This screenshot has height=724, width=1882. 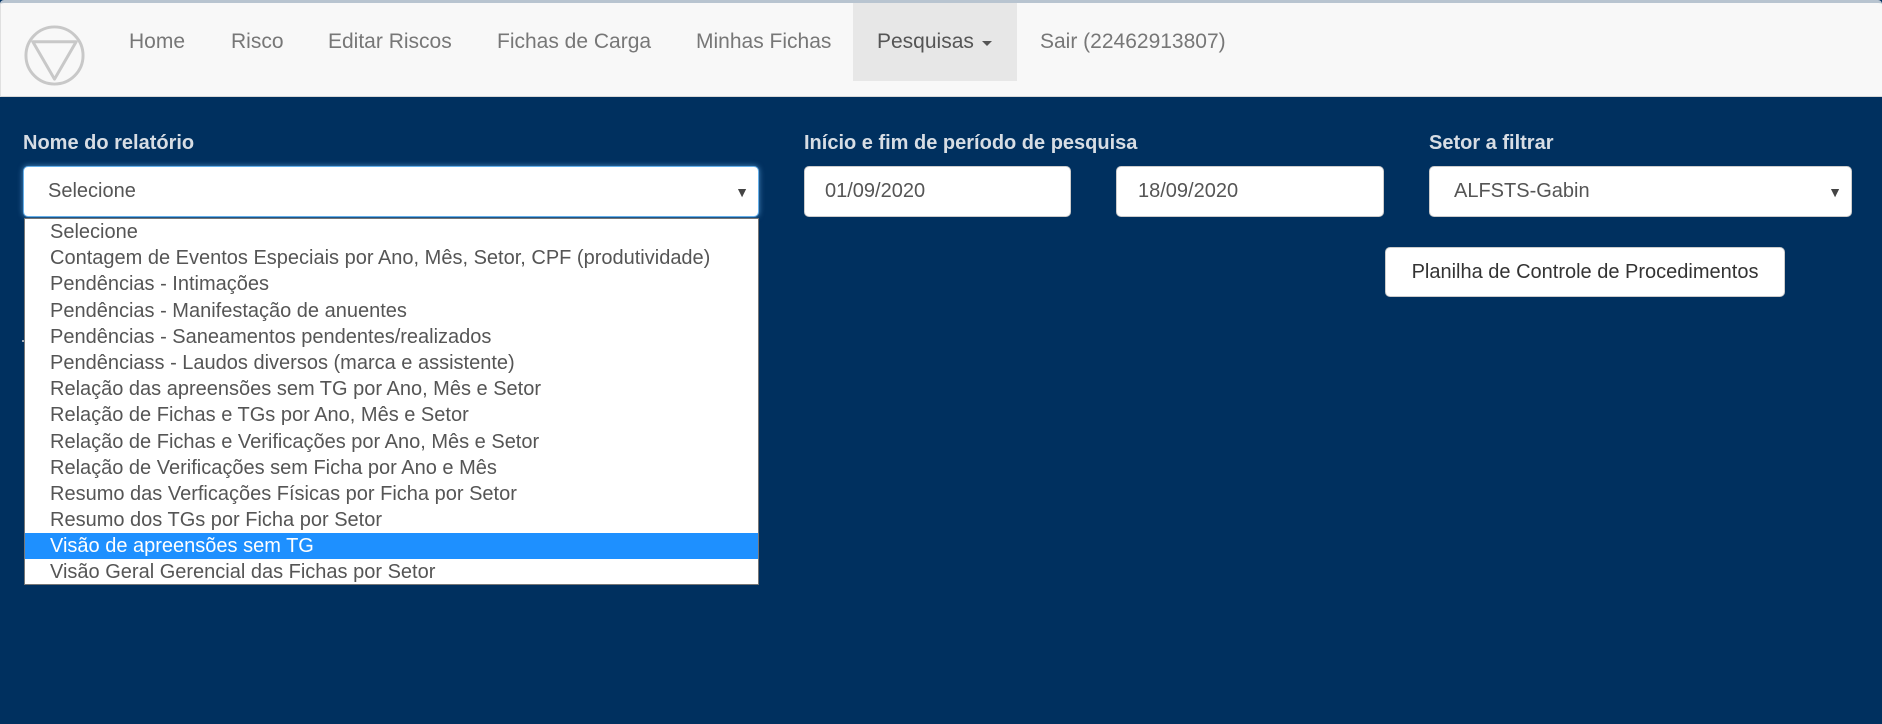 I want to click on report-option: Pendências - Manifestação de anuentes, so click(x=391, y=311).